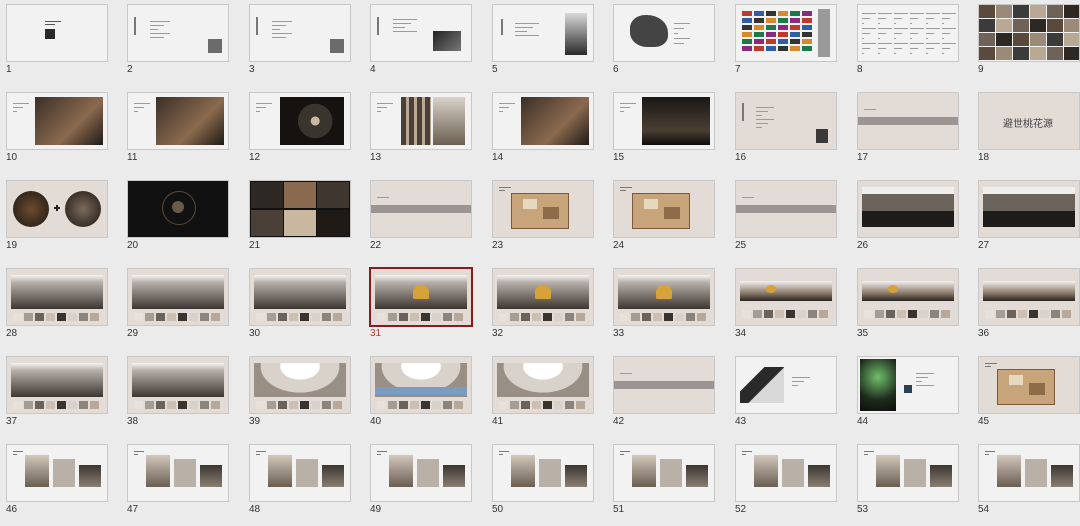  I want to click on slide-thumbnail-18: 避世桃花源 18, so click(1029, 133).